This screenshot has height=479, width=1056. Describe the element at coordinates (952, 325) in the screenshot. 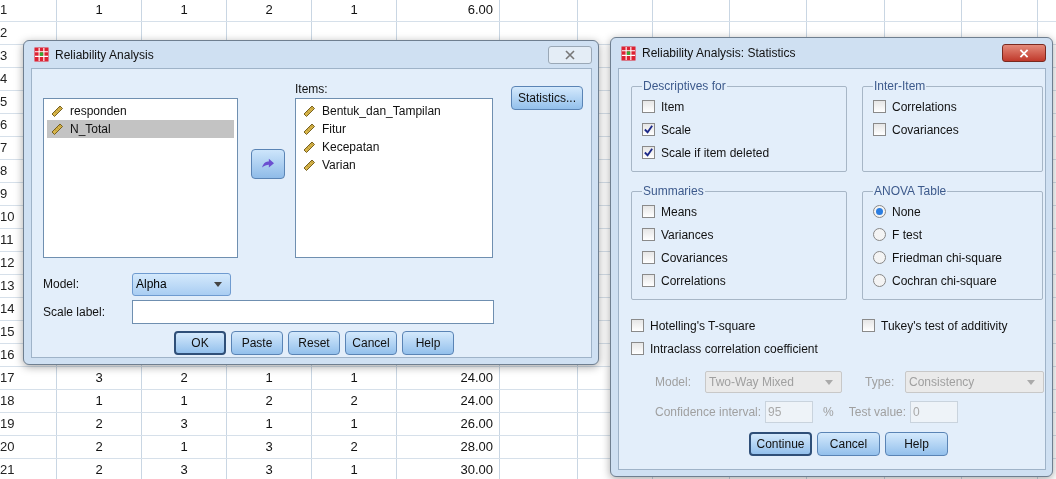

I see `checkbox-option: Tukey's test of additivity` at that location.